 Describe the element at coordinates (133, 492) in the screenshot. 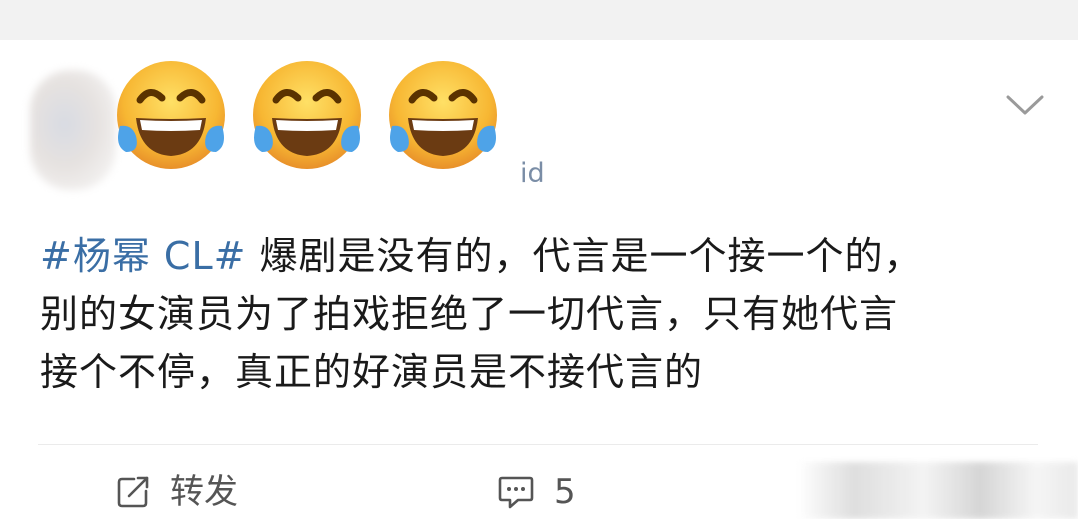

I see `repost-icon` at that location.